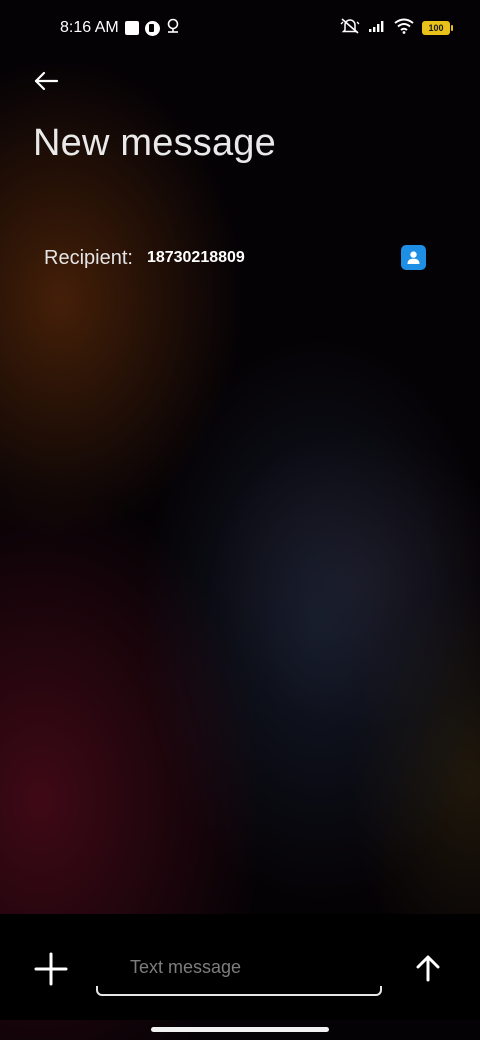 This screenshot has height=1040, width=480. What do you see at coordinates (377, 28) in the screenshot?
I see `signal-icon` at bounding box center [377, 28].